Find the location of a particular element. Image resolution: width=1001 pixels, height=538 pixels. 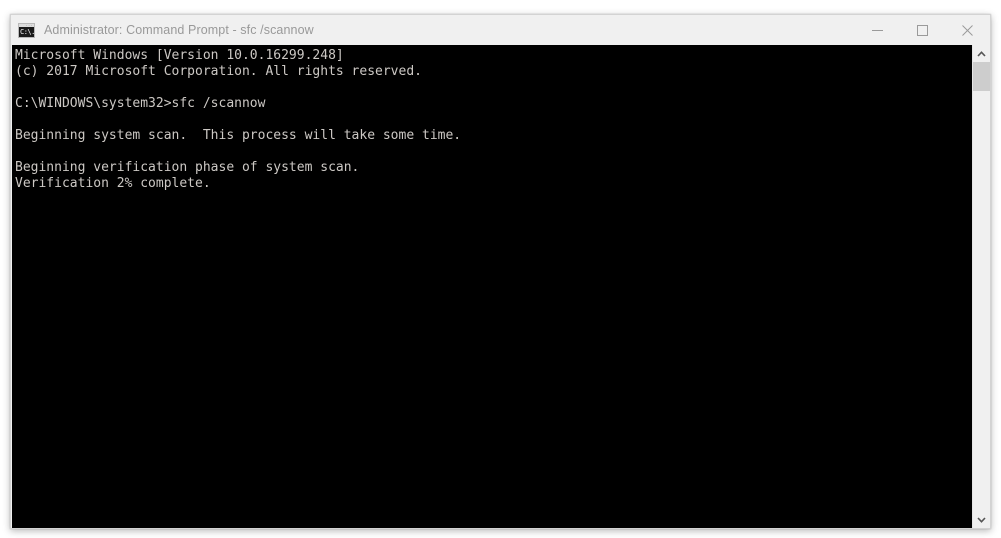

window-controls is located at coordinates (922, 30).